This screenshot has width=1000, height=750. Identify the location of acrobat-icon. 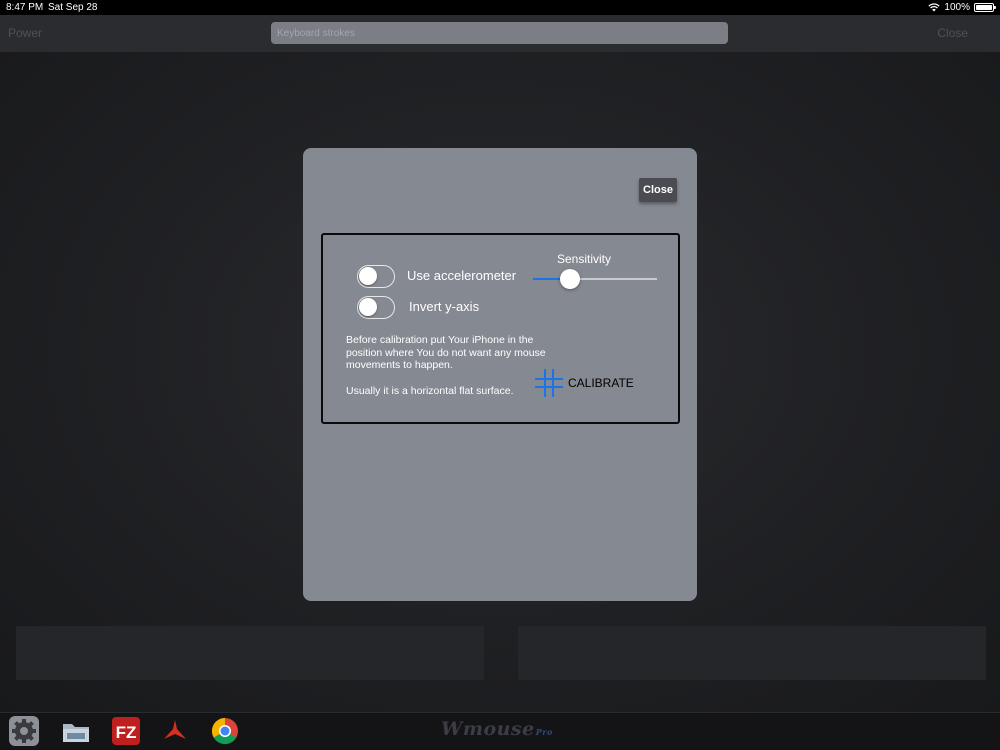
(175, 731).